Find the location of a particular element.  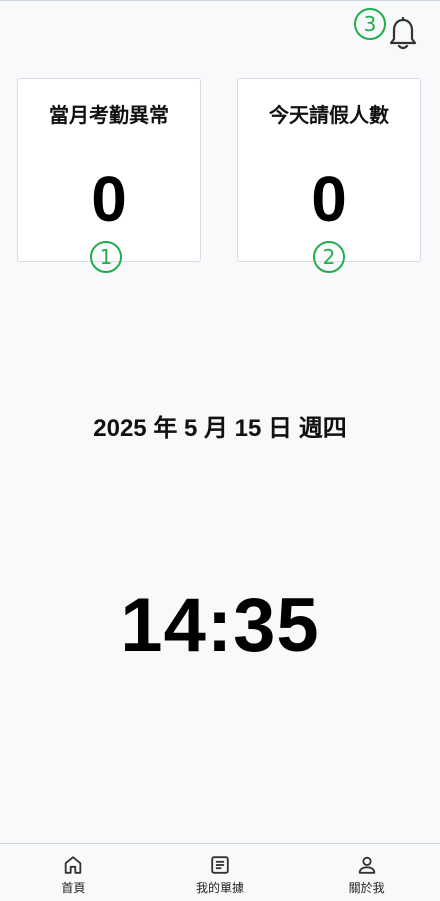

nav-label: 我的單據 is located at coordinates (220, 888).